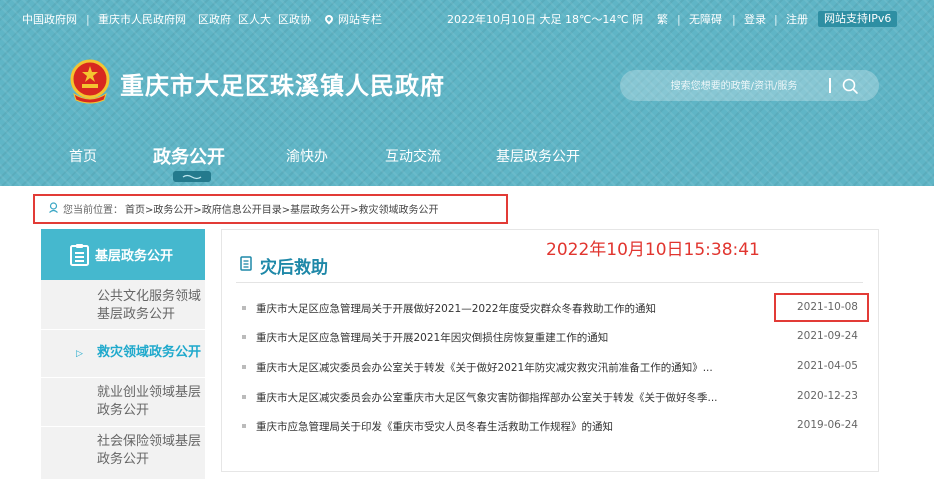 This screenshot has height=499, width=934. What do you see at coordinates (214, 20) in the screenshot?
I see `link-district-gov: 区政府` at bounding box center [214, 20].